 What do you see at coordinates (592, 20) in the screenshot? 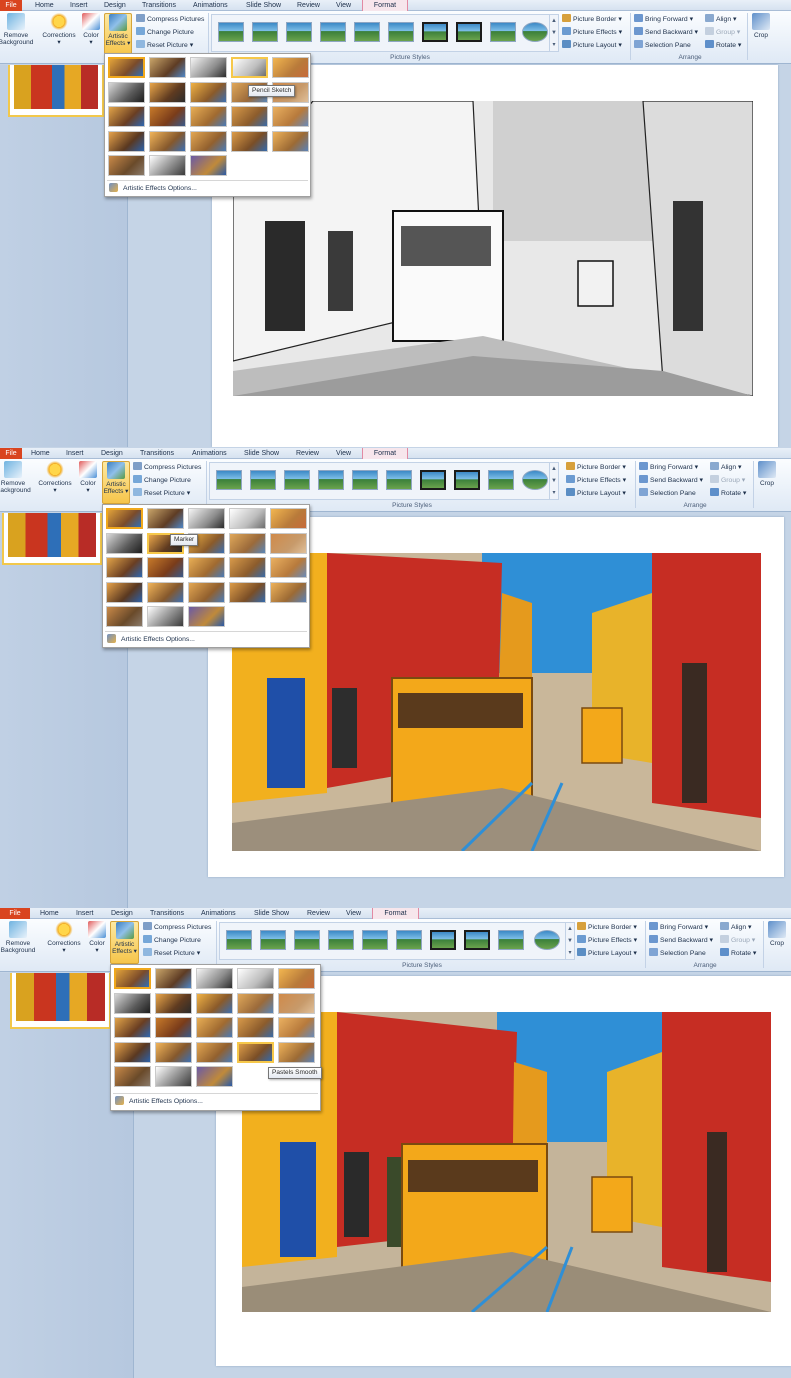
I see `picture-border-button: Picture Border ▾` at bounding box center [592, 20].